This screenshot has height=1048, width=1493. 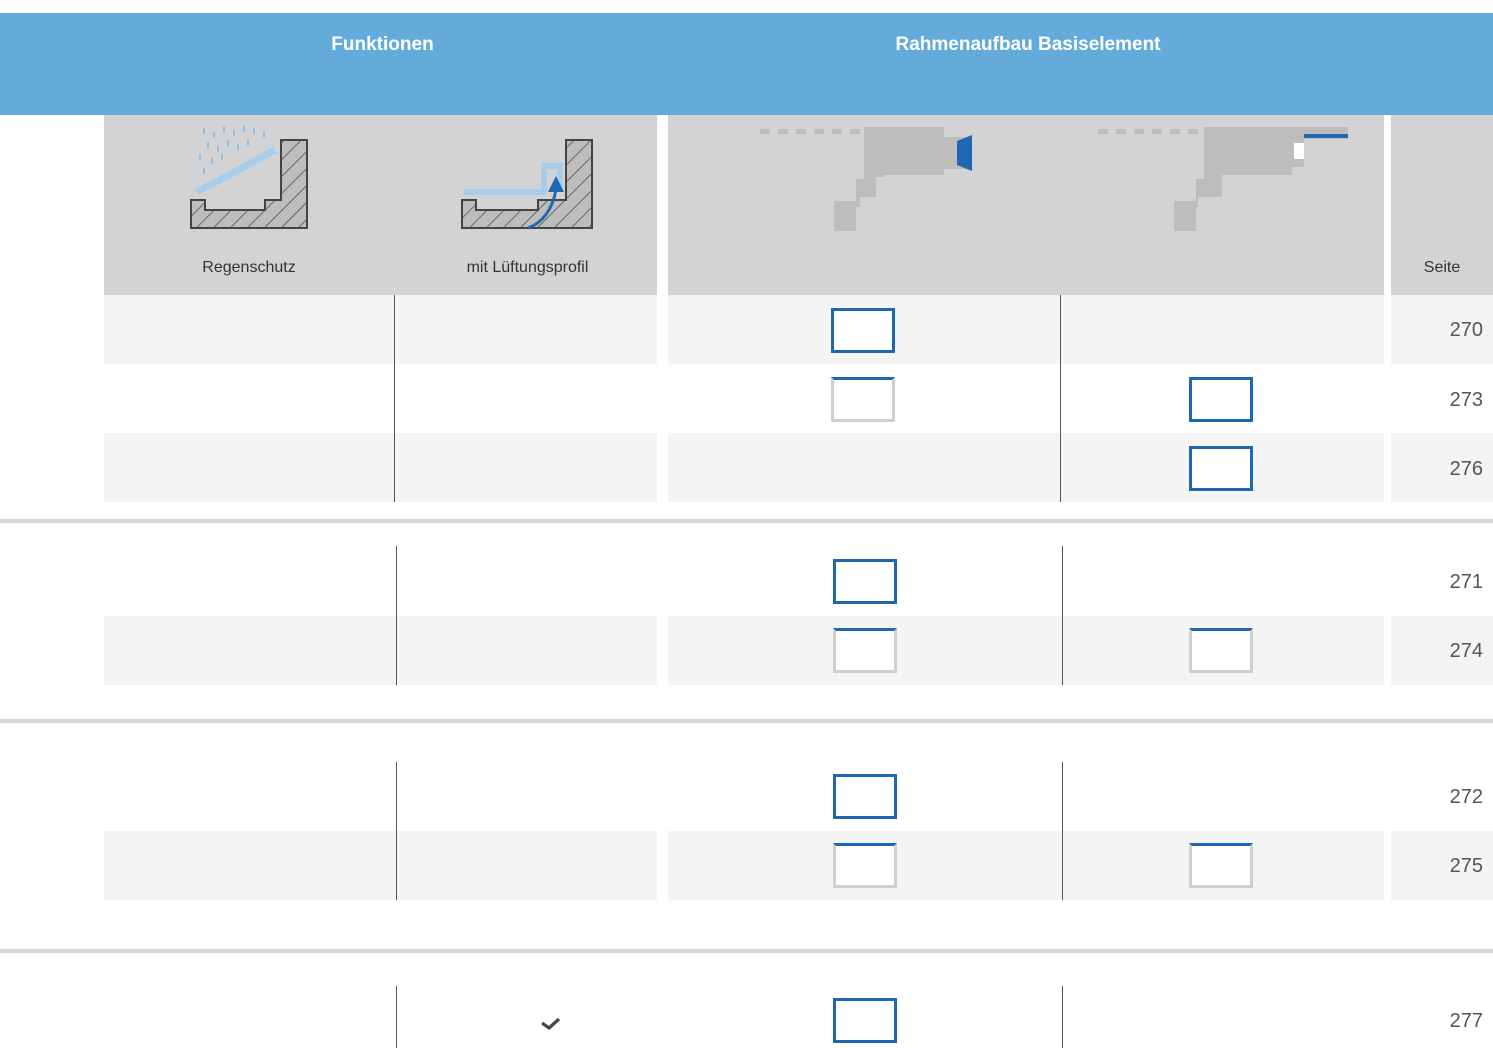 I want to click on page-number: 272, so click(x=1466, y=797).